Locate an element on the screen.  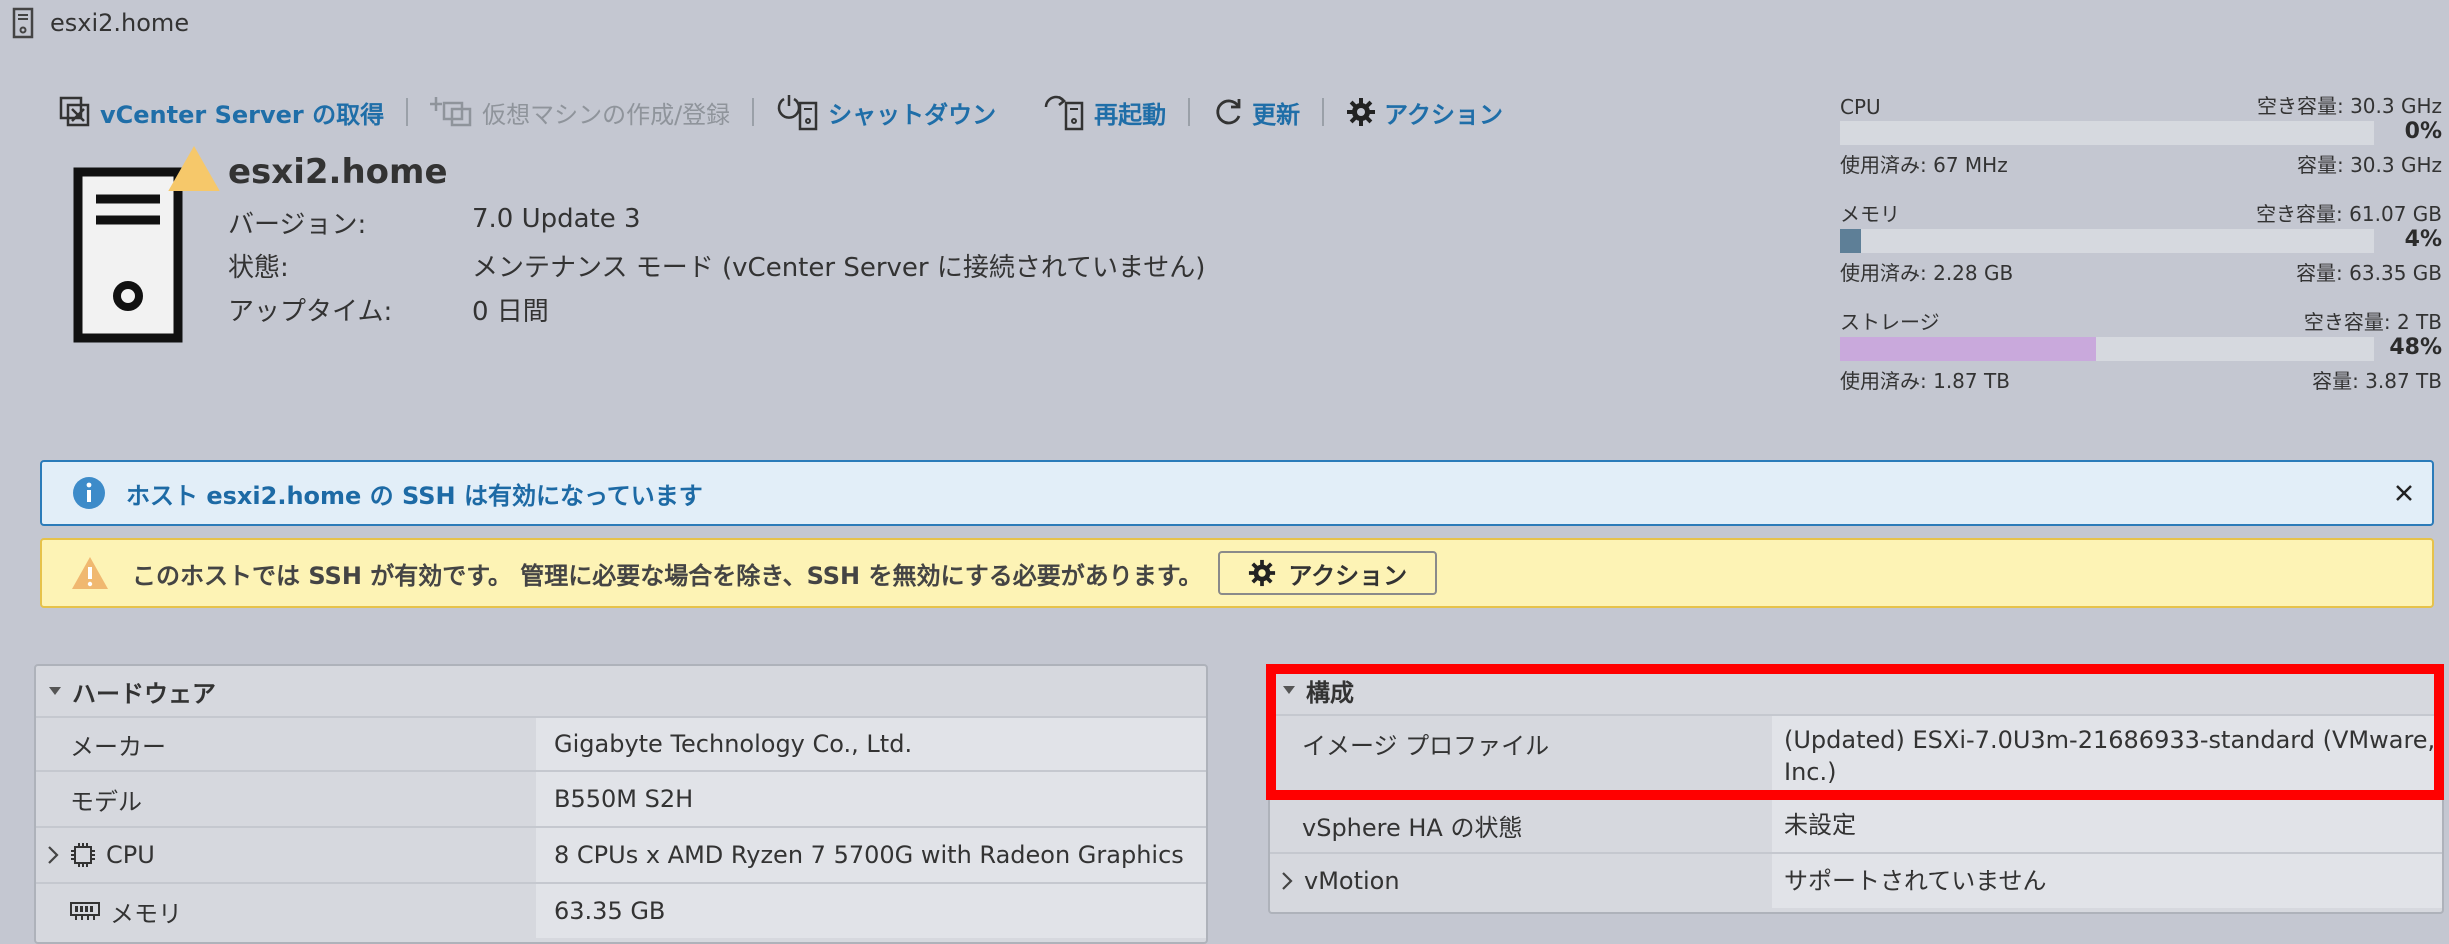
memory-bar-fill is located at coordinates (1851, 241).